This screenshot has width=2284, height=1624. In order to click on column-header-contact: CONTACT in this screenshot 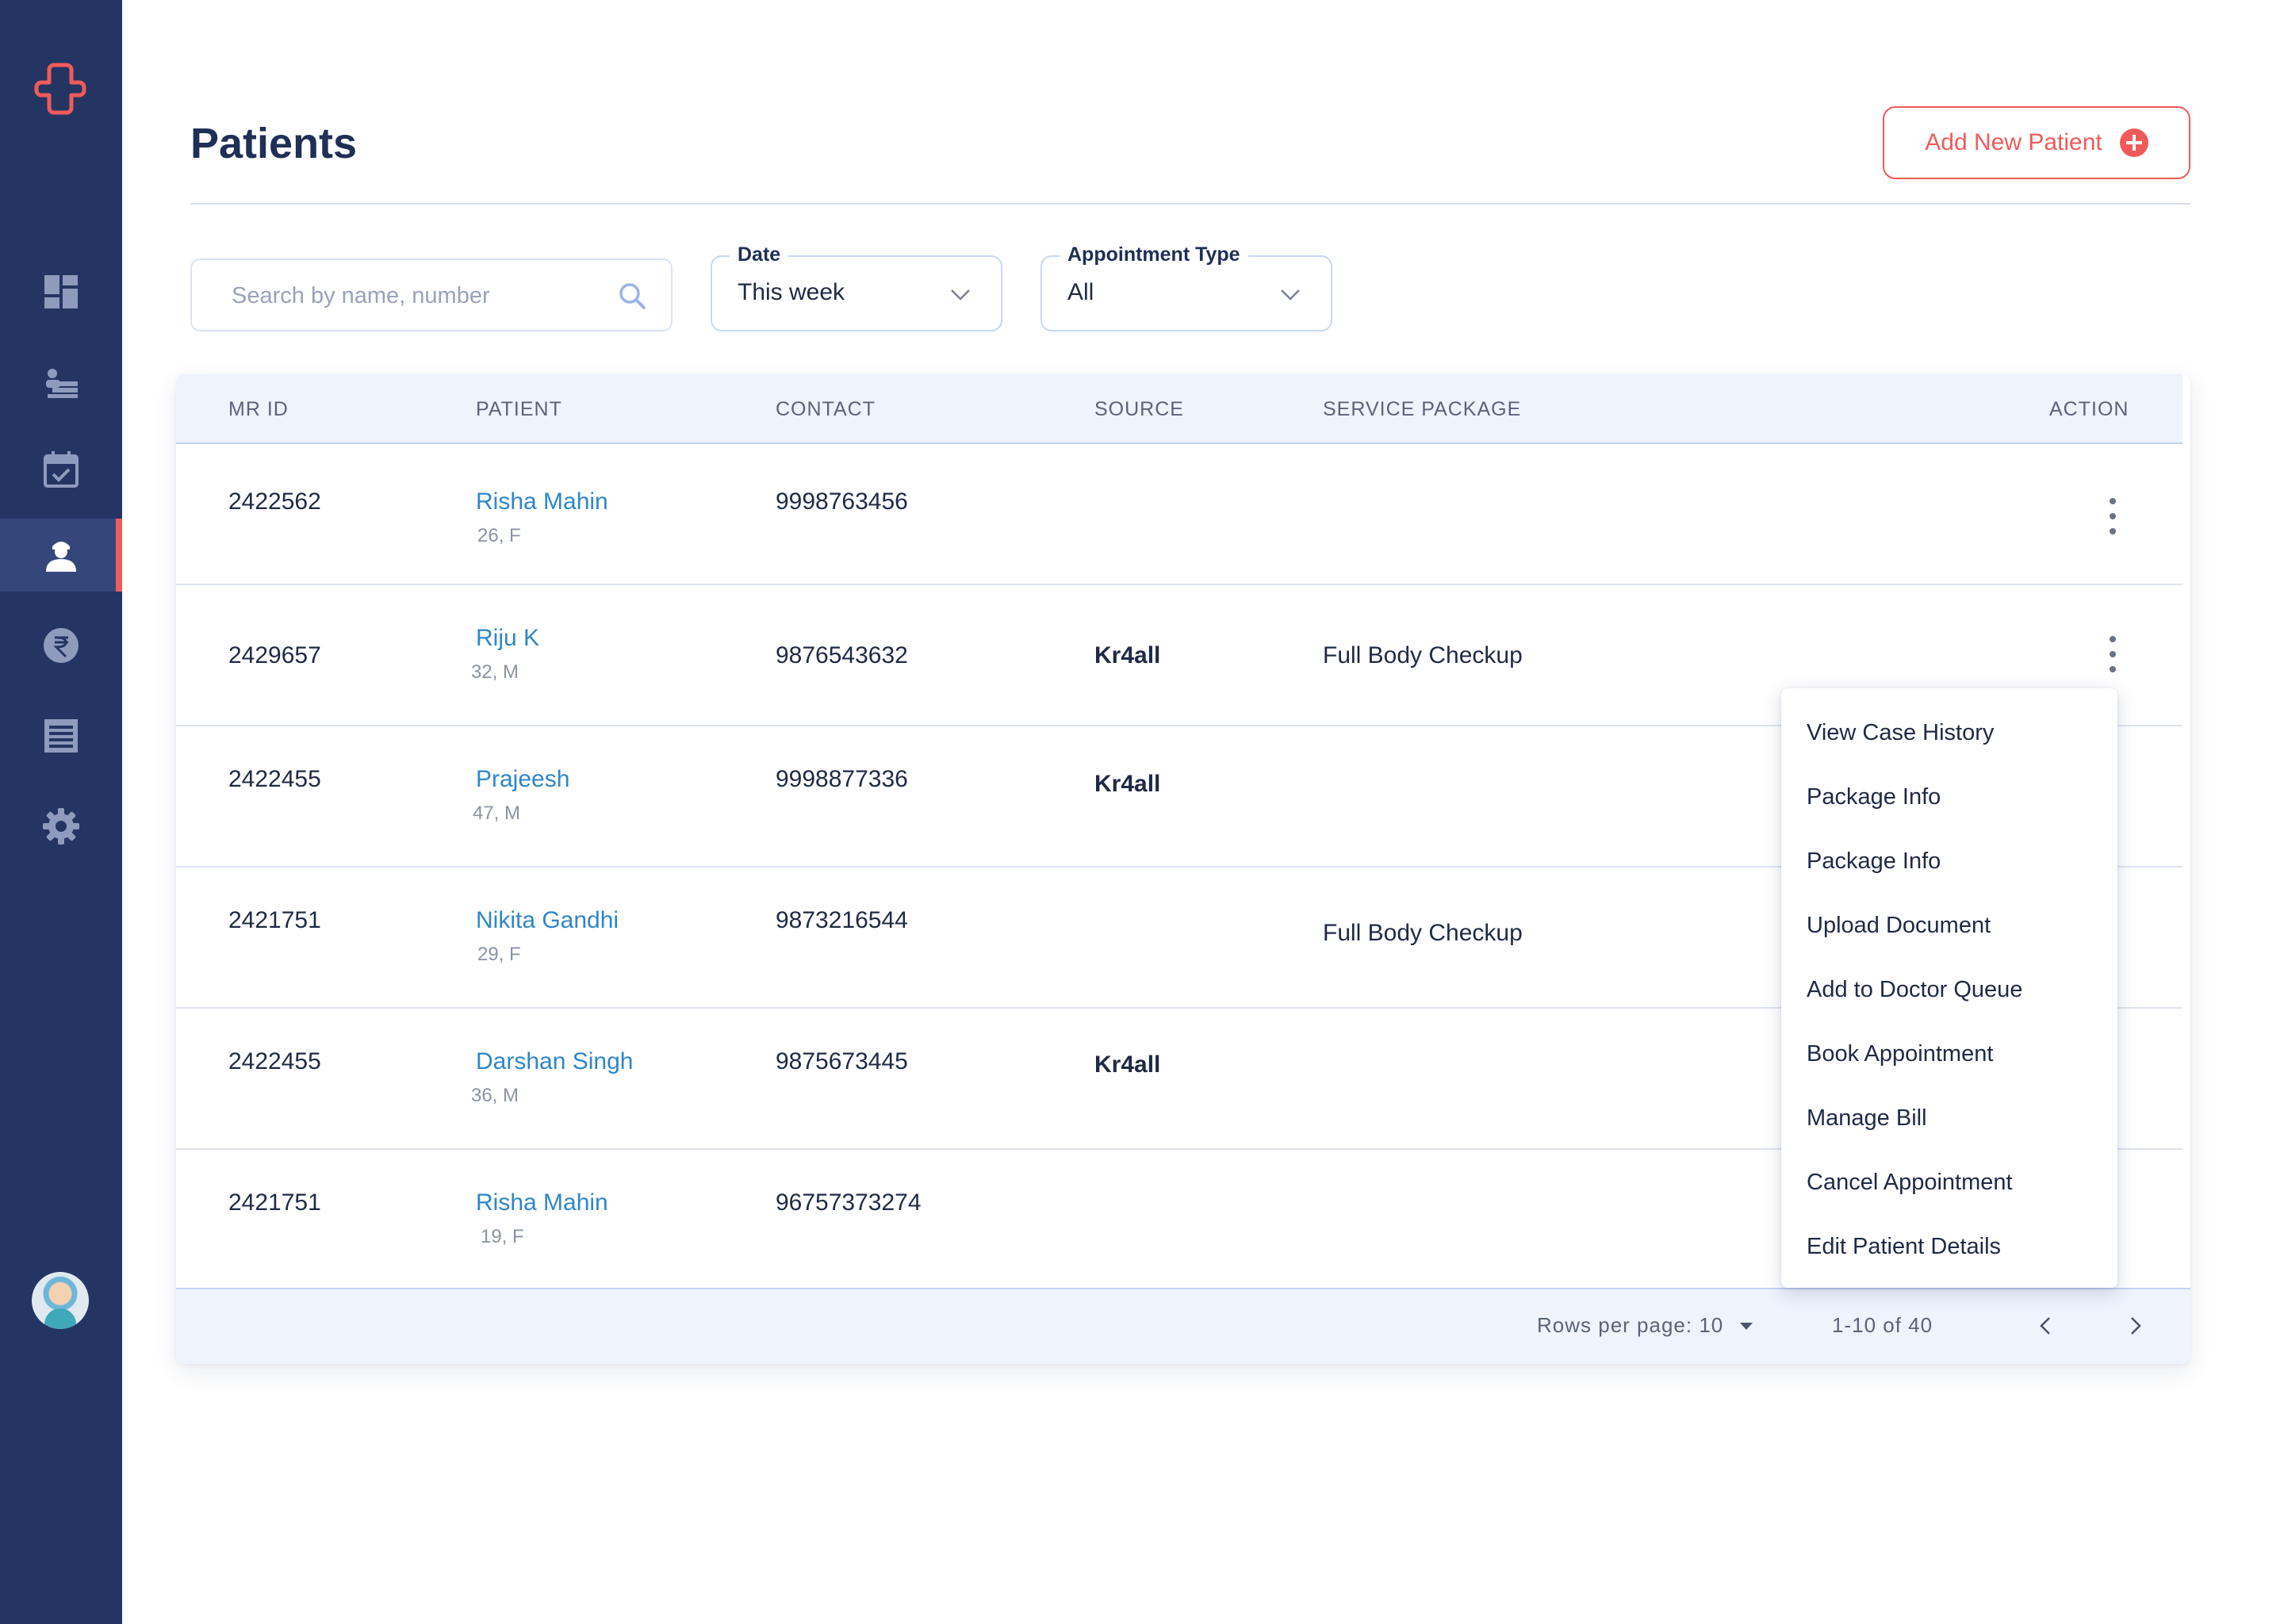, I will do `click(826, 409)`.